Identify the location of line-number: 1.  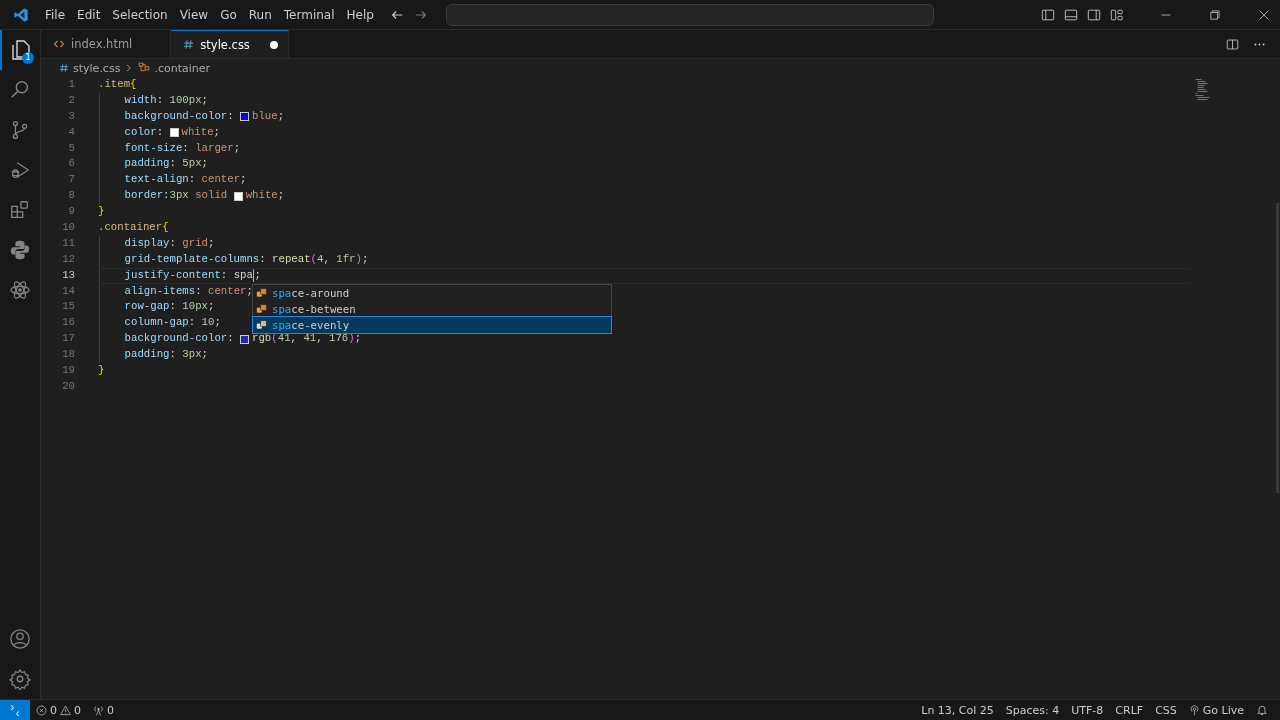
(71, 84).